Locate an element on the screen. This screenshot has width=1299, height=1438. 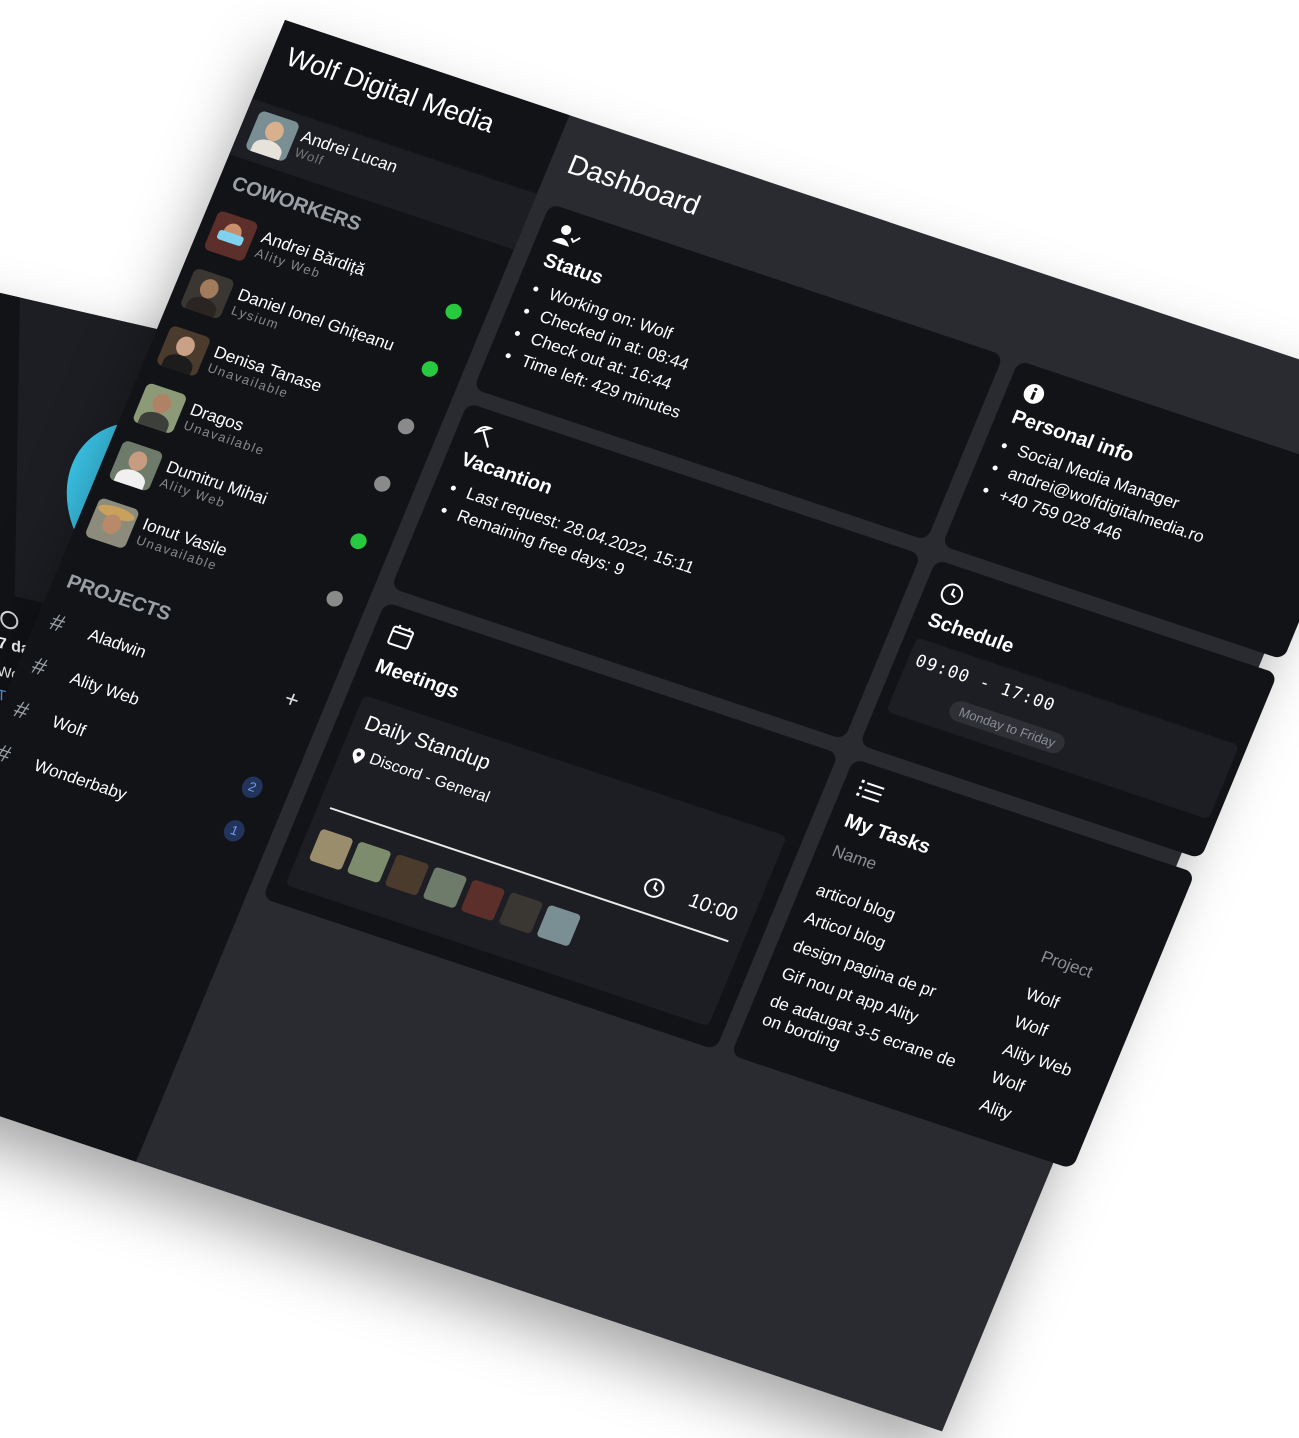
calendar-icon is located at coordinates (400, 637).